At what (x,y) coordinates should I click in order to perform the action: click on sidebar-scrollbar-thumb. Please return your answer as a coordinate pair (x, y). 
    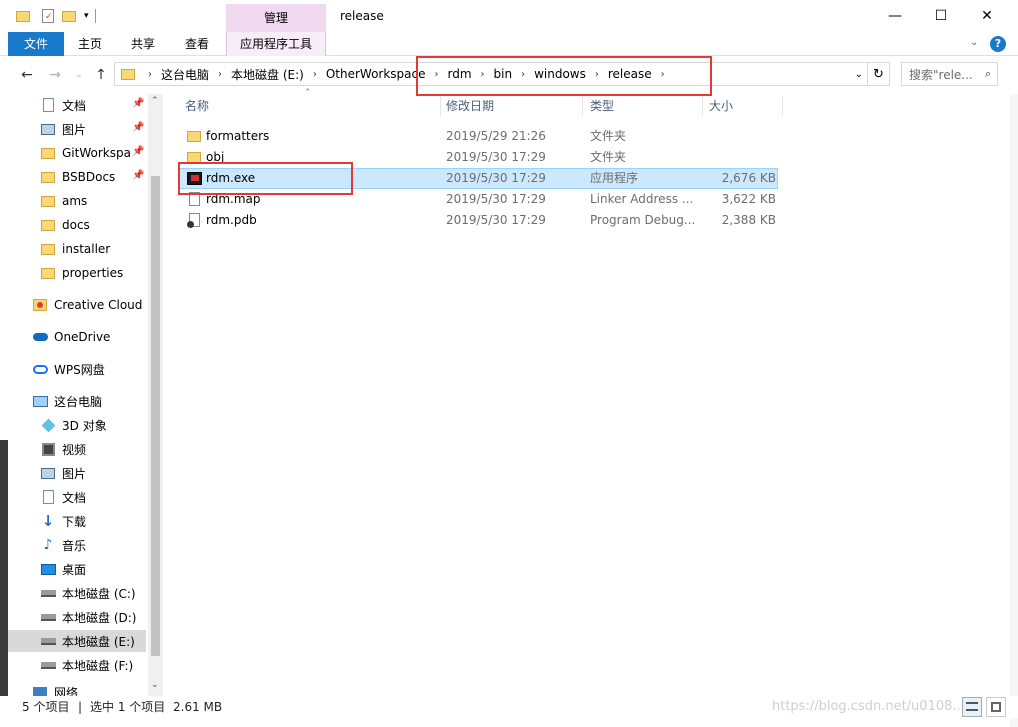
    Looking at the image, I should click on (155, 416).